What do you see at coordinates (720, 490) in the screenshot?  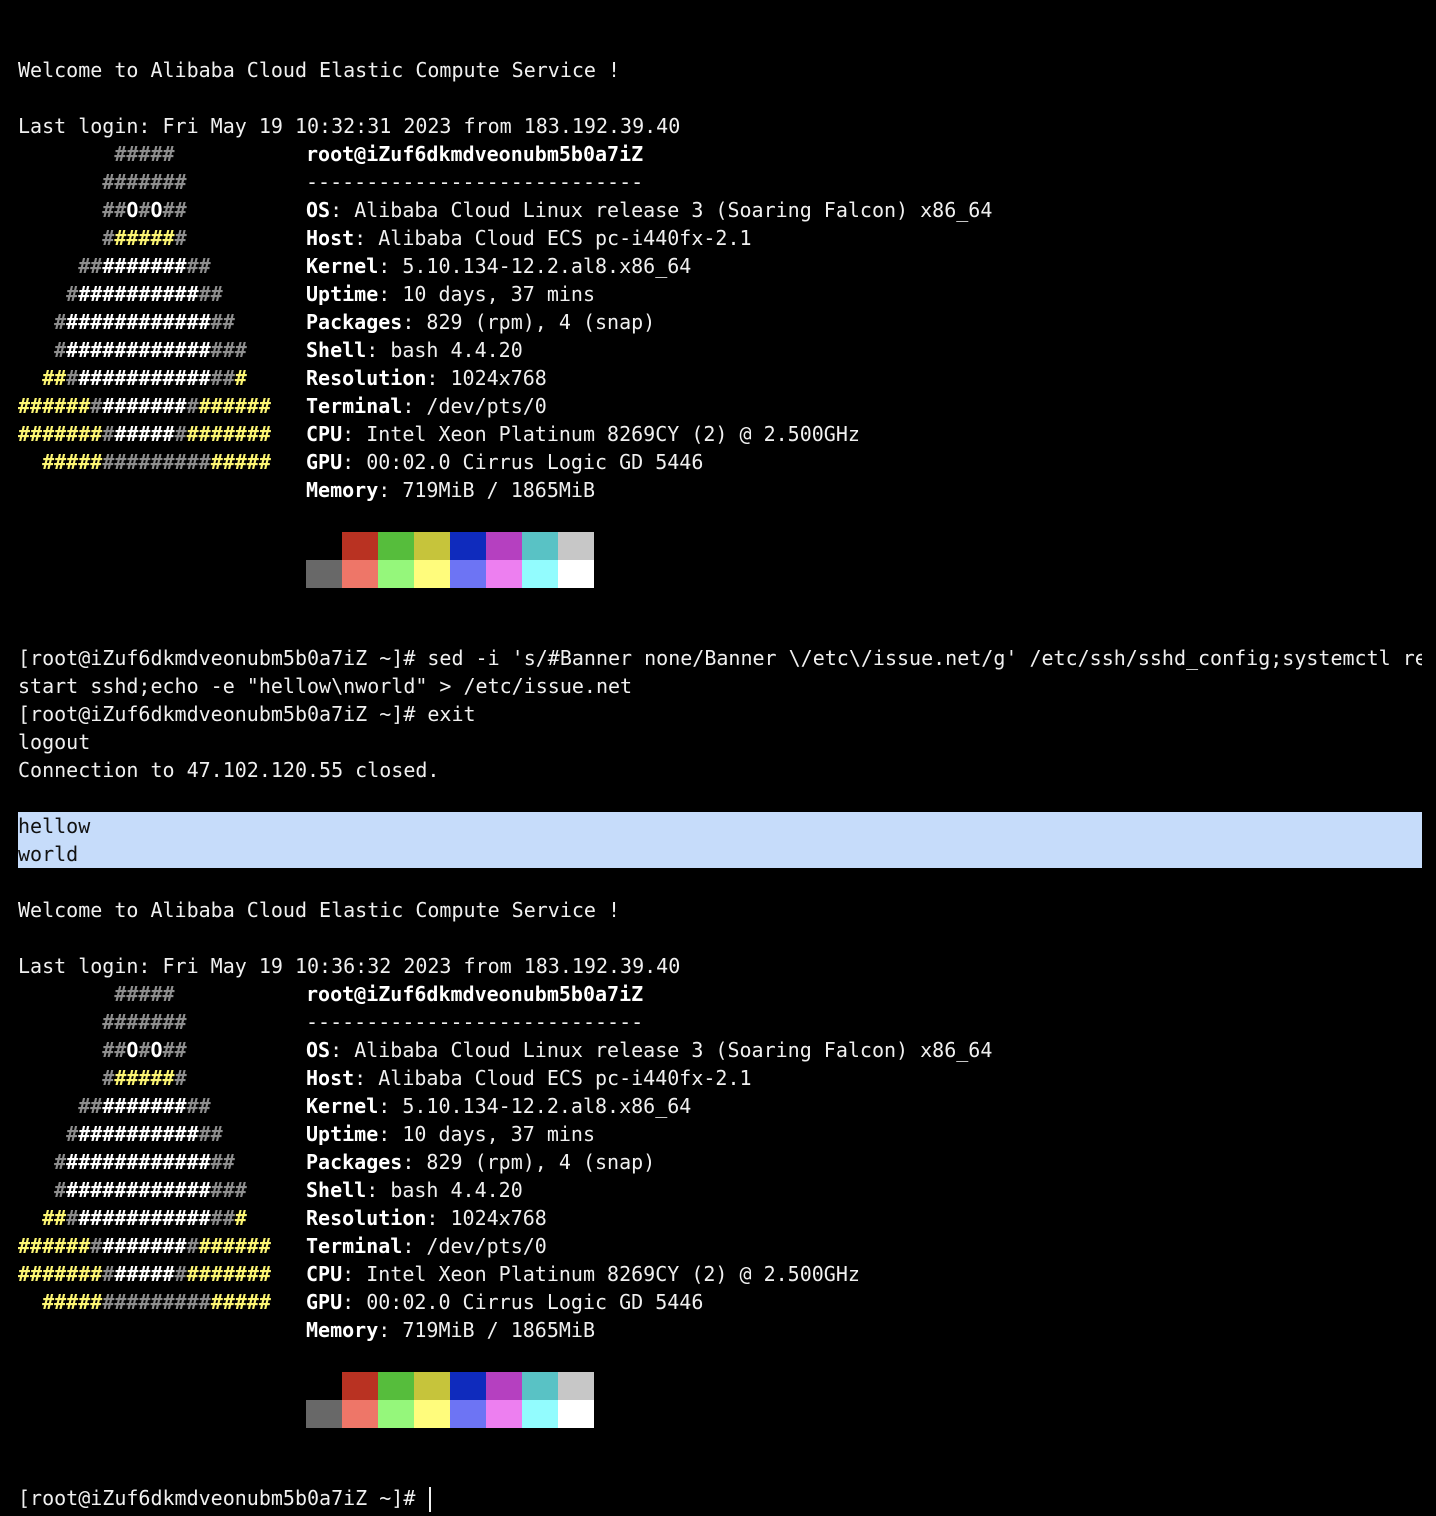 I see `neofetch-row: Memory: 719MiB / 1865MiB` at bounding box center [720, 490].